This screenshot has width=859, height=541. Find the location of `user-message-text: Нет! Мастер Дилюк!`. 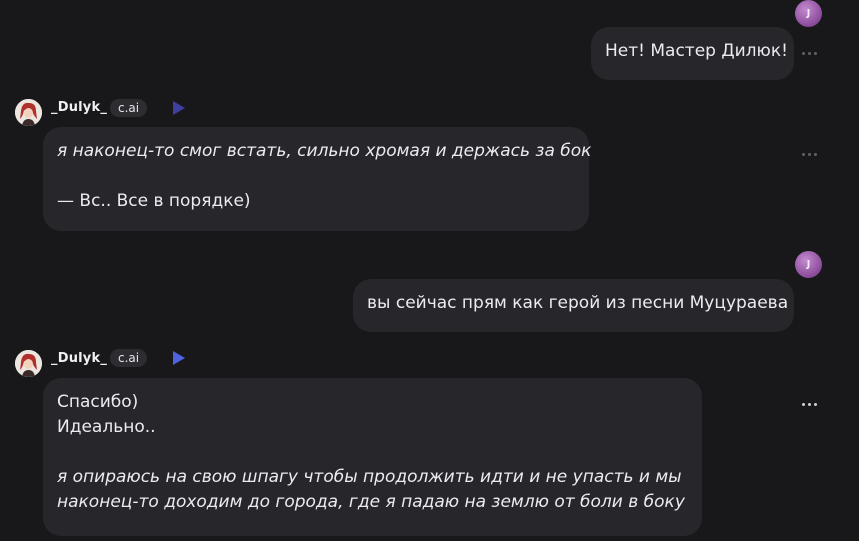

user-message-text: Нет! Мастер Дилюк! is located at coordinates (696, 51).